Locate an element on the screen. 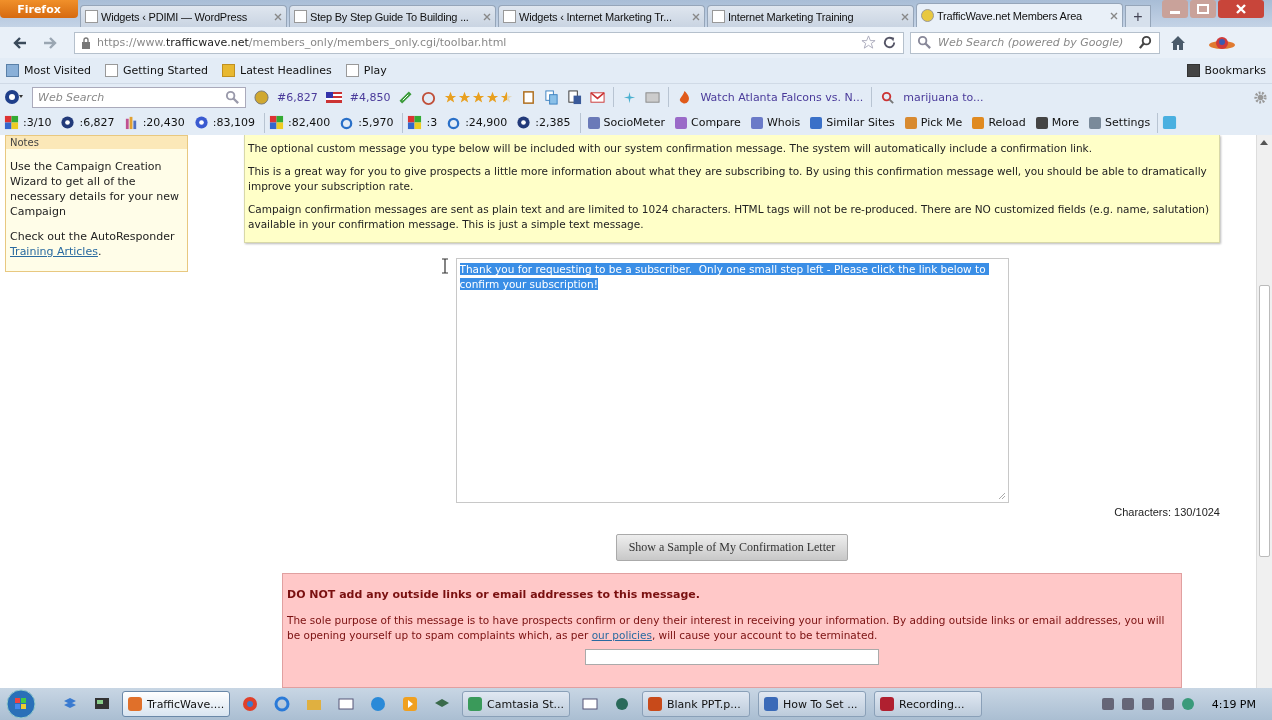 The width and height of the screenshot is (1272, 720). address-field: https://www.trafficwave.net/members_only/members_only.cgi/toolbar.html is located at coordinates (489, 42).